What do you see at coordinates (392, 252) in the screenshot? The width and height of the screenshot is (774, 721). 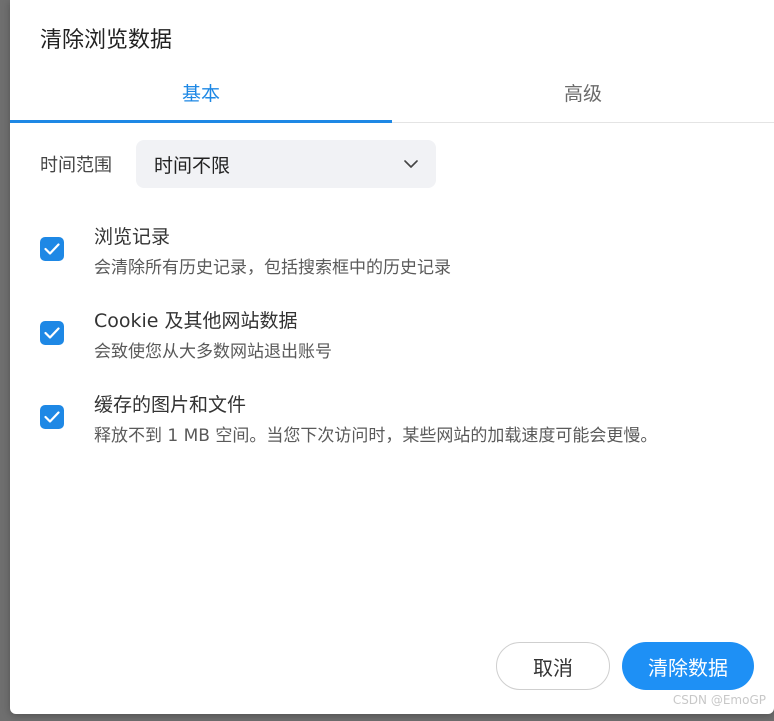 I see `option-browsing-history: 浏览记录 会清除所有历史记录，包括搜索框中的历史记录` at bounding box center [392, 252].